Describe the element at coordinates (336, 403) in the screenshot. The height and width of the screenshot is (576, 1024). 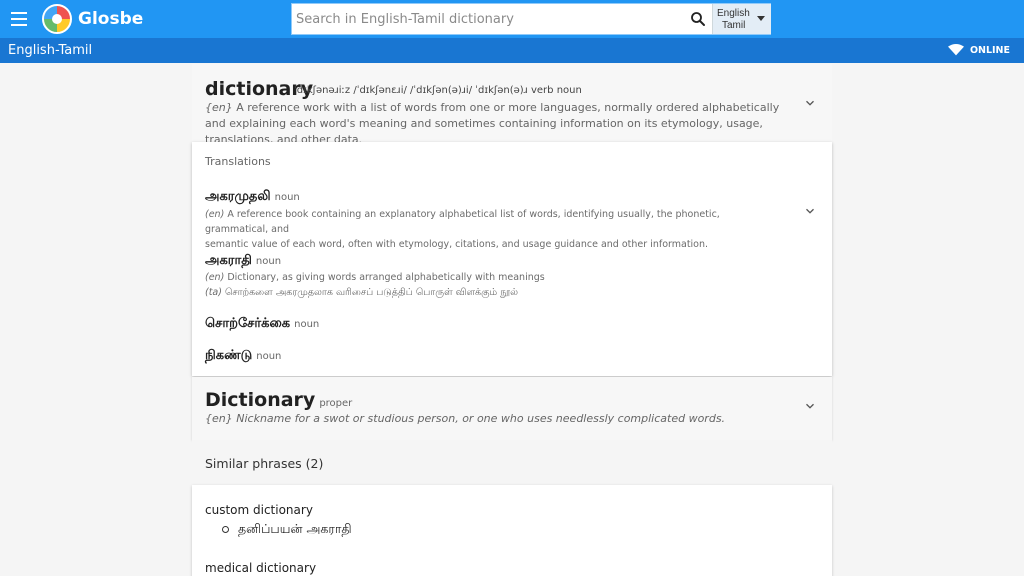
I see `part-of-speech: proper` at that location.